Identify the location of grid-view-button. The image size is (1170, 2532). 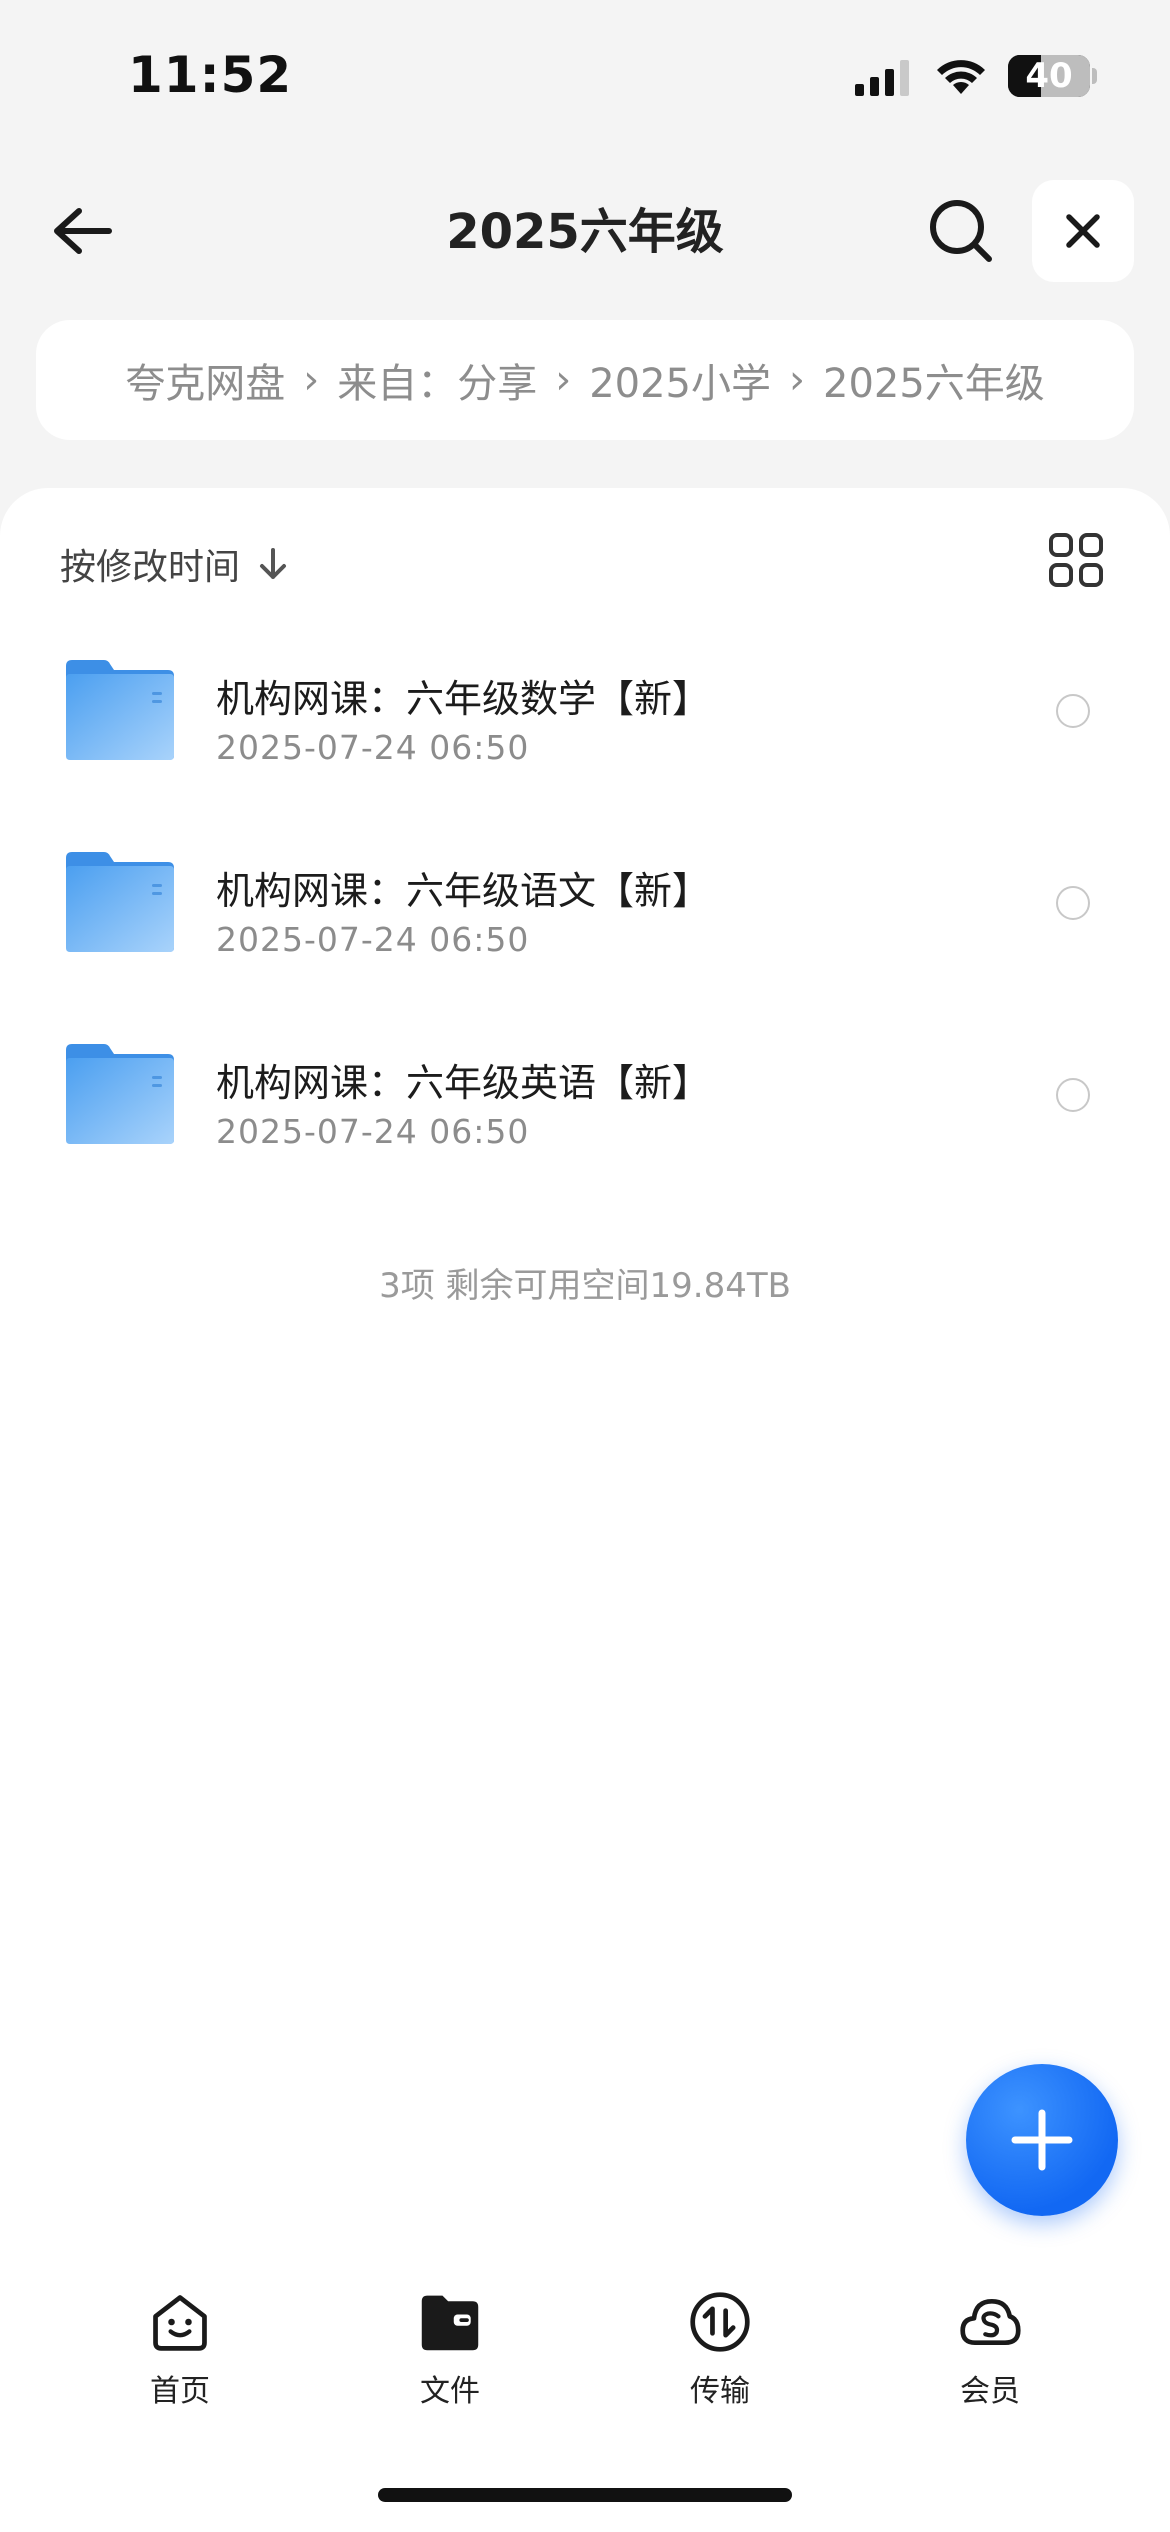
(1077, 561).